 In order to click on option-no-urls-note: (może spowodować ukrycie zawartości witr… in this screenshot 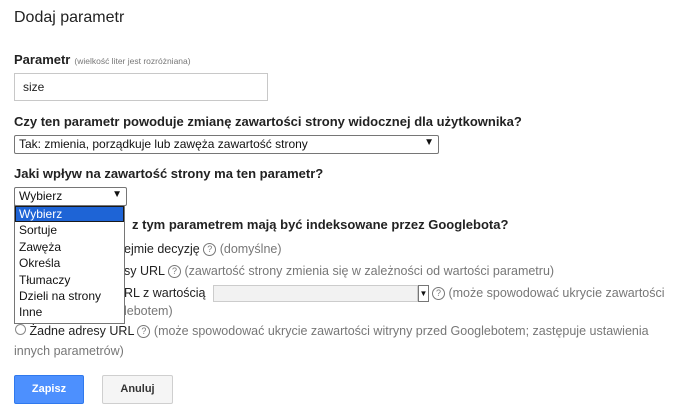, I will do `click(401, 331)`.